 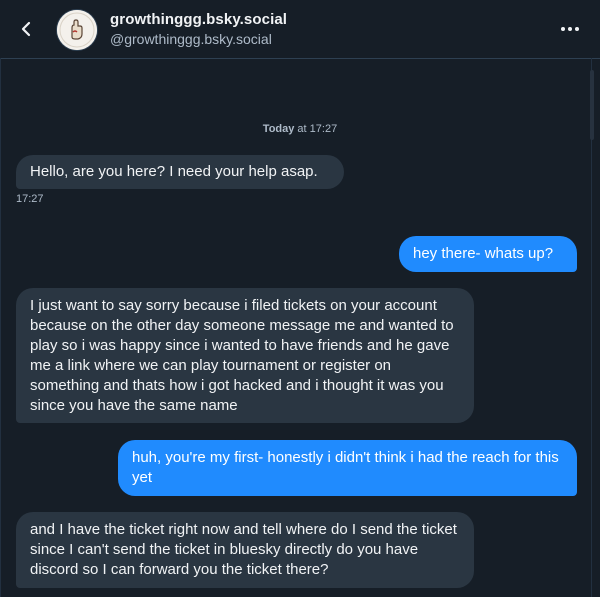 What do you see at coordinates (0, 327) in the screenshot?
I see `left-border` at bounding box center [0, 327].